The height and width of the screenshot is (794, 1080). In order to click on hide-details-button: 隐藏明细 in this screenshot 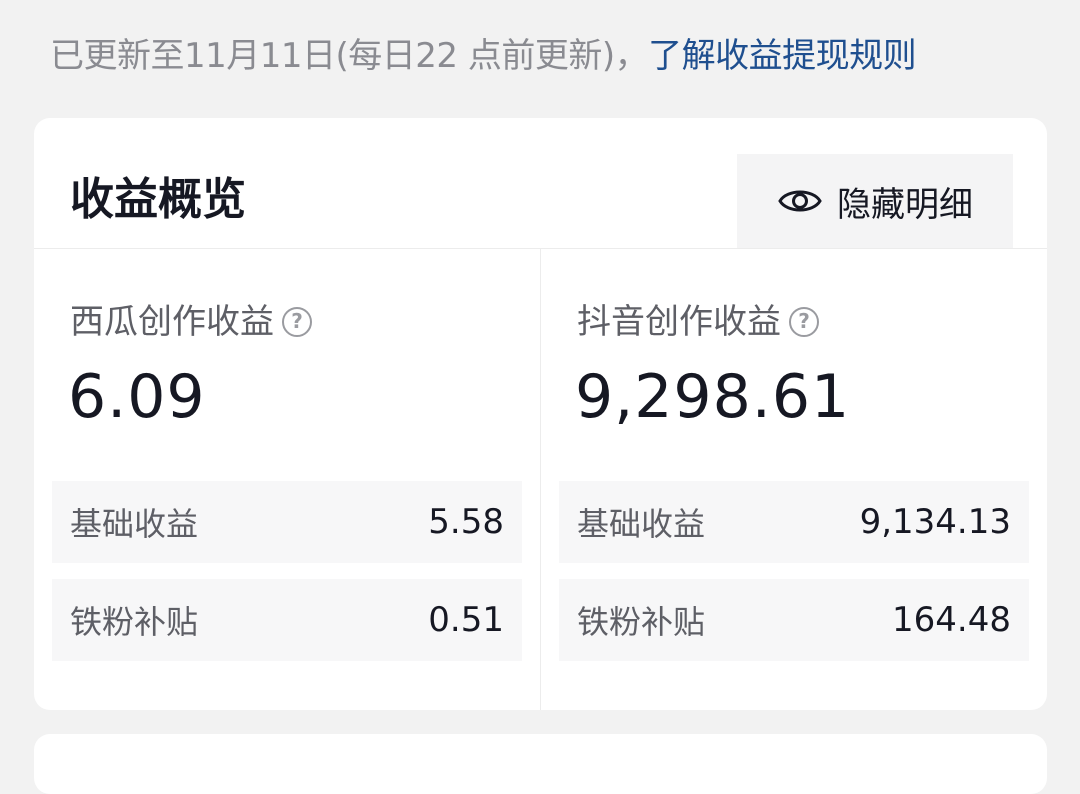, I will do `click(875, 201)`.